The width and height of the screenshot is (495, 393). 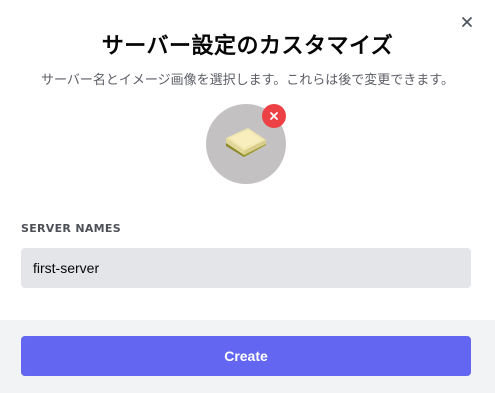 What do you see at coordinates (247, 80) in the screenshot?
I see `dialog-subtitle: サーバー名とイメージ画像を選択します。これらは後で変更できます。` at bounding box center [247, 80].